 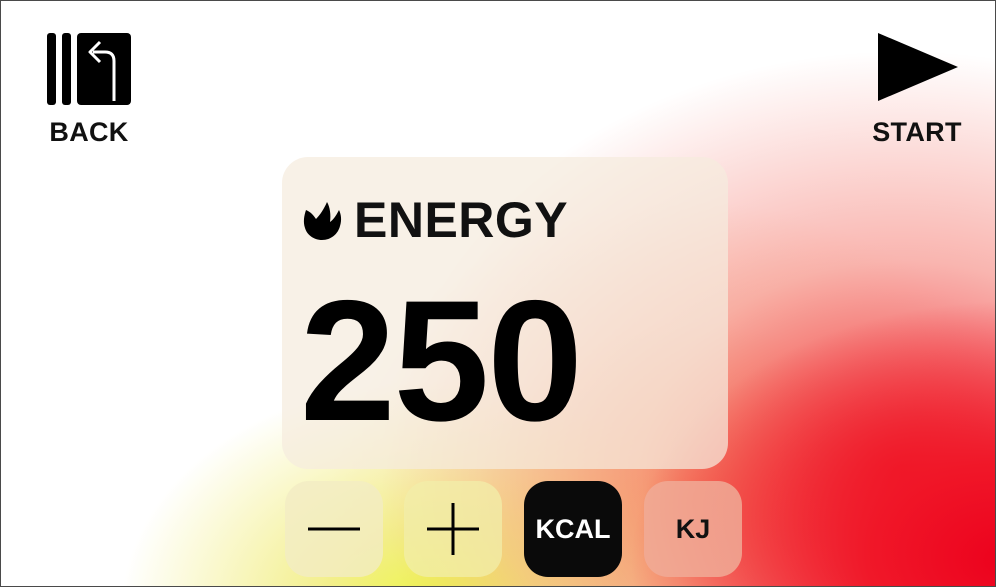 What do you see at coordinates (322, 221) in the screenshot?
I see `flame-icon` at bounding box center [322, 221].